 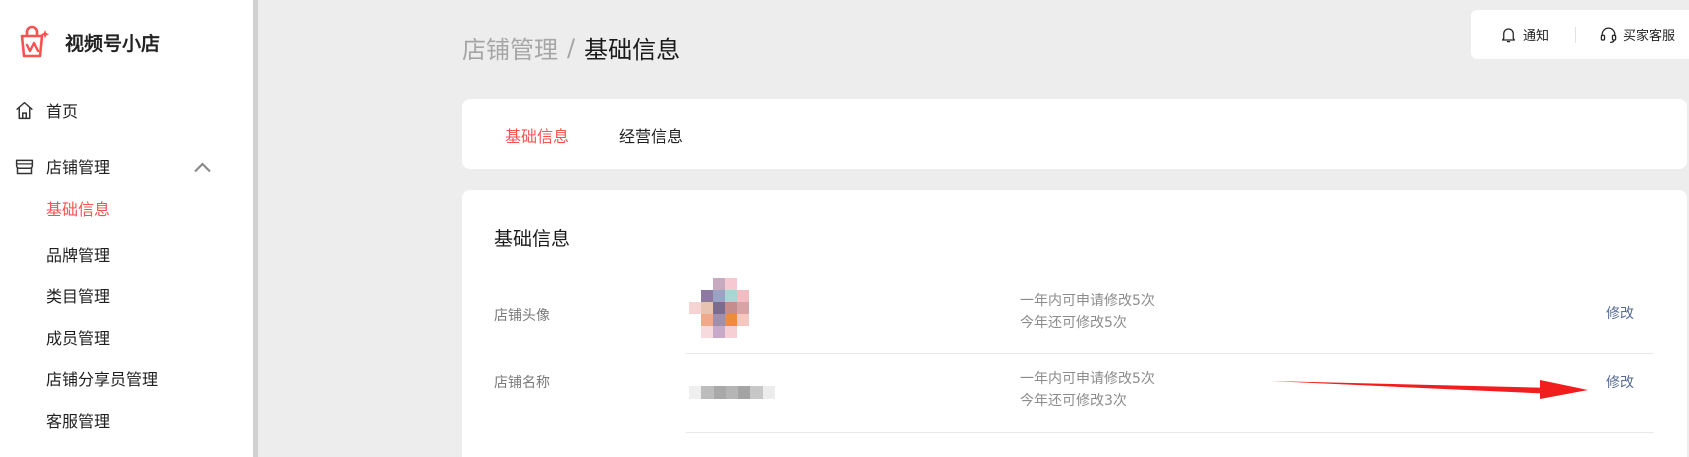 What do you see at coordinates (78, 256) in the screenshot?
I see `sidebar-item-brand-management: 品牌管理` at bounding box center [78, 256].